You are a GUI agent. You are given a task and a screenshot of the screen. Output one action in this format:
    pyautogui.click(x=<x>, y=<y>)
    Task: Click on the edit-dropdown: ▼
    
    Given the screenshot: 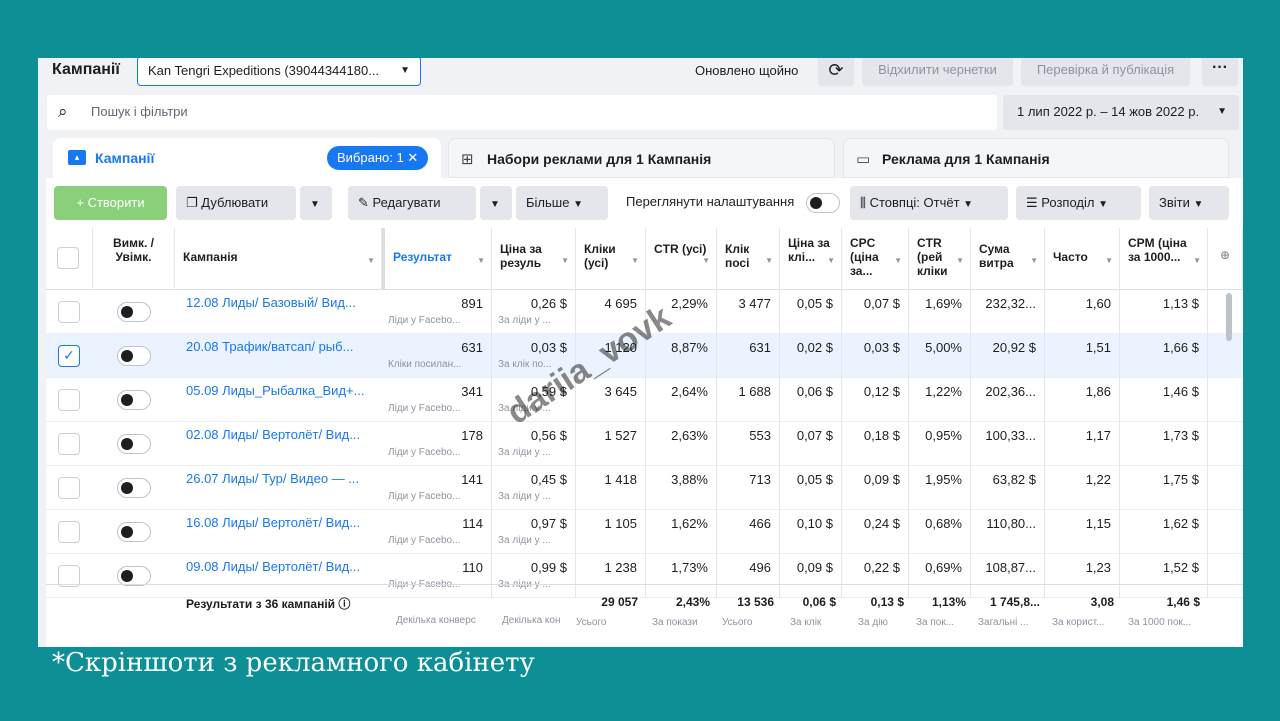 What is the action you would take?
    pyautogui.click(x=496, y=203)
    